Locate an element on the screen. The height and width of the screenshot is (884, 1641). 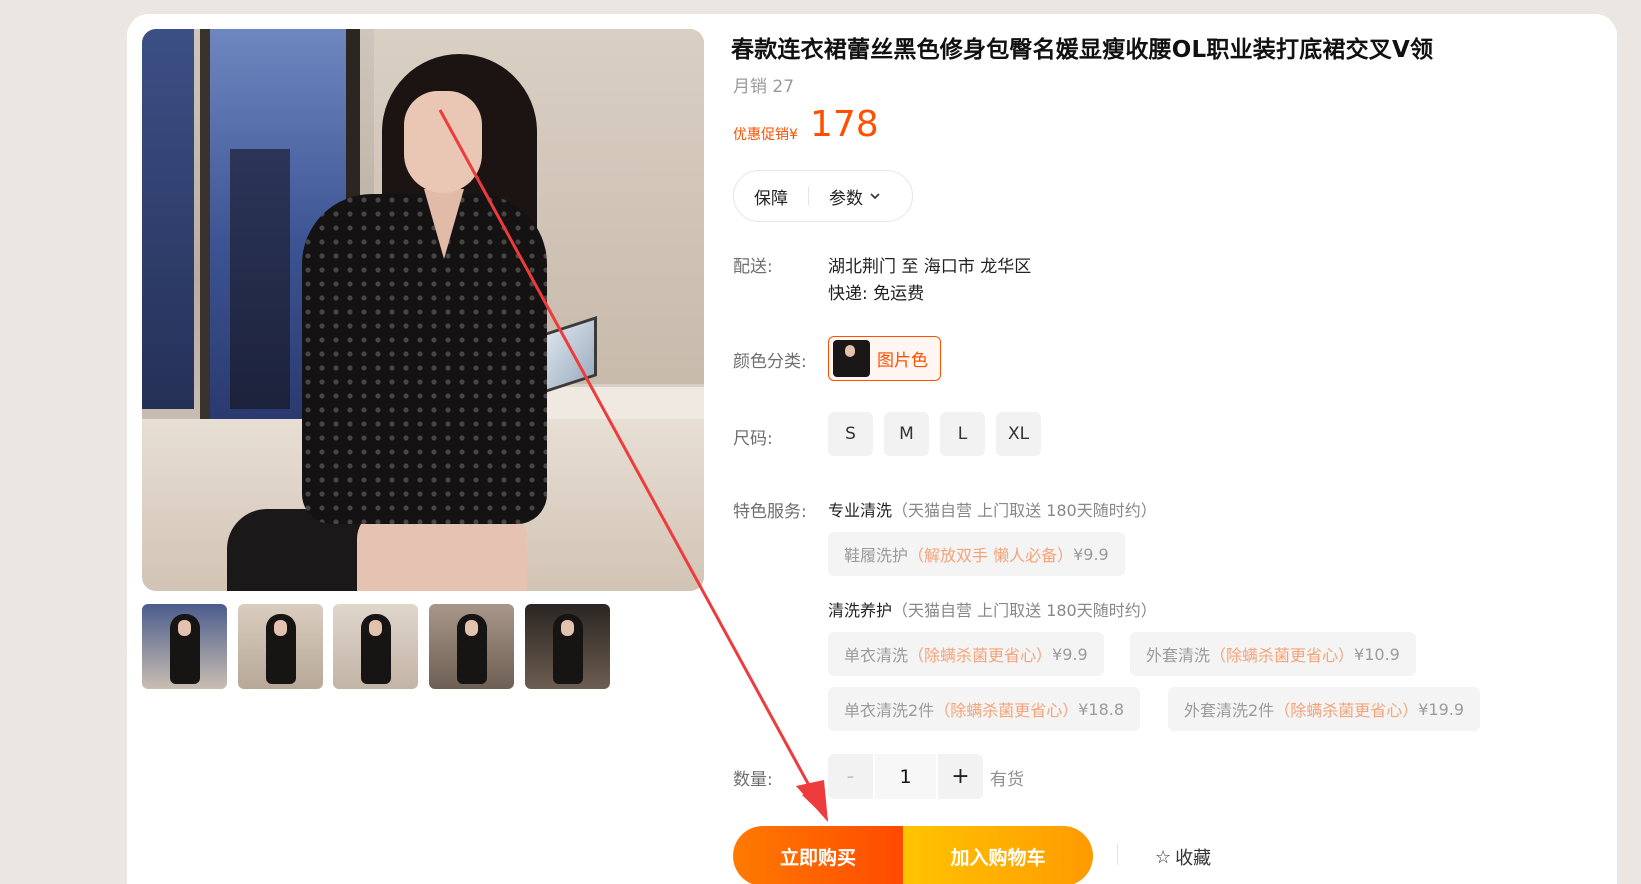
service-option-shirt-wash: 单衣清洗 （除螨杀菌更省心） ¥9.9 is located at coordinates (966, 654).